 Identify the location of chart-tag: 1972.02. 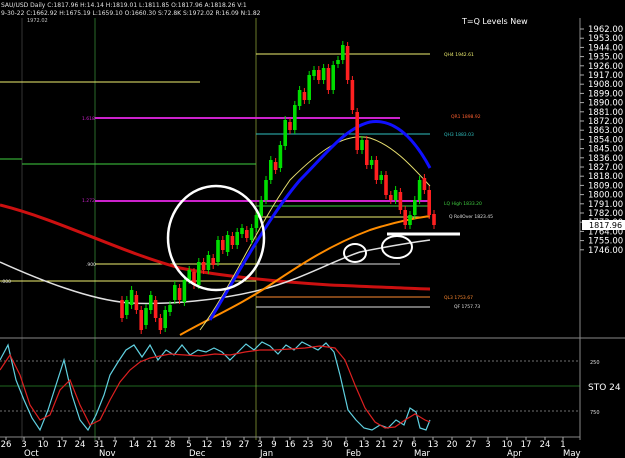
(37, 21).